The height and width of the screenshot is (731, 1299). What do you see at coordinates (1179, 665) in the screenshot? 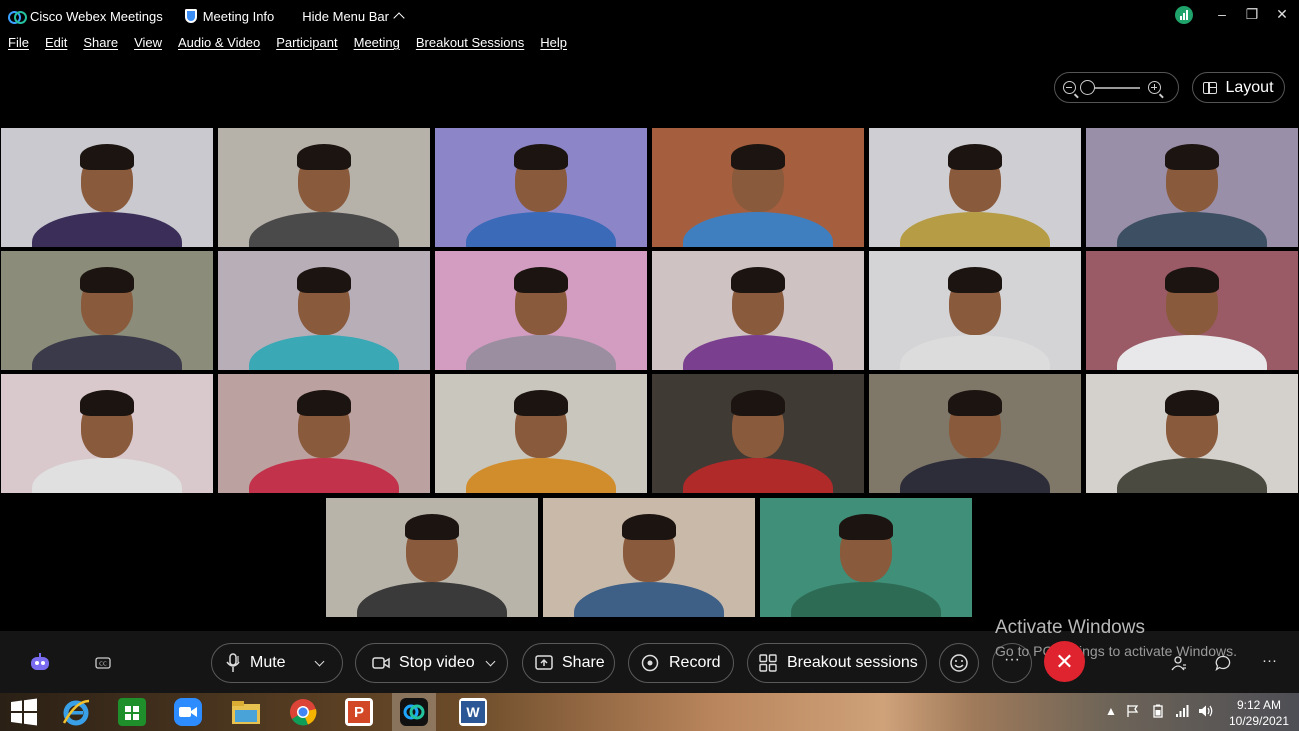
I see `participants-icon` at bounding box center [1179, 665].